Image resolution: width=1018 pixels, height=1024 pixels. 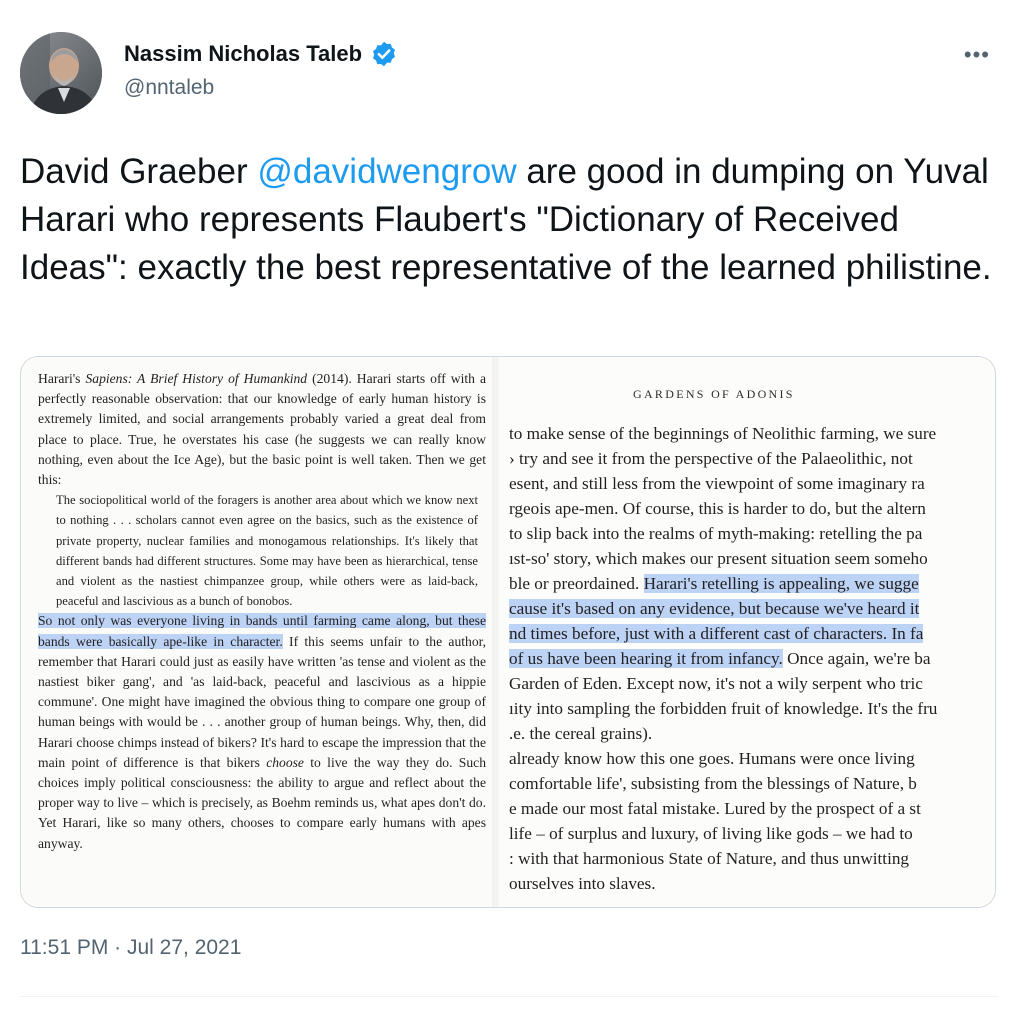 I want to click on book-line: .e. the cereal grains)., so click(x=752, y=733).